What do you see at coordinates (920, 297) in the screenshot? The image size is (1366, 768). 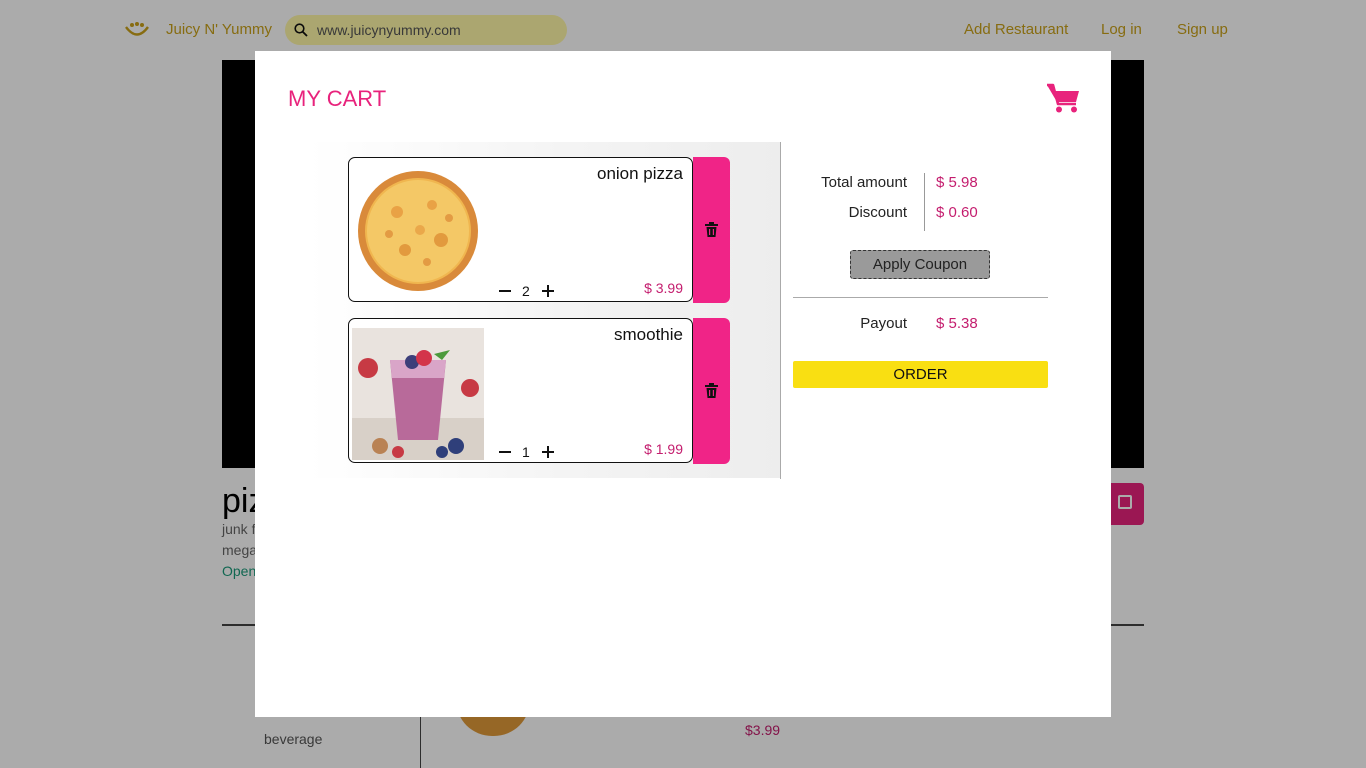 I see `summary-separator` at bounding box center [920, 297].